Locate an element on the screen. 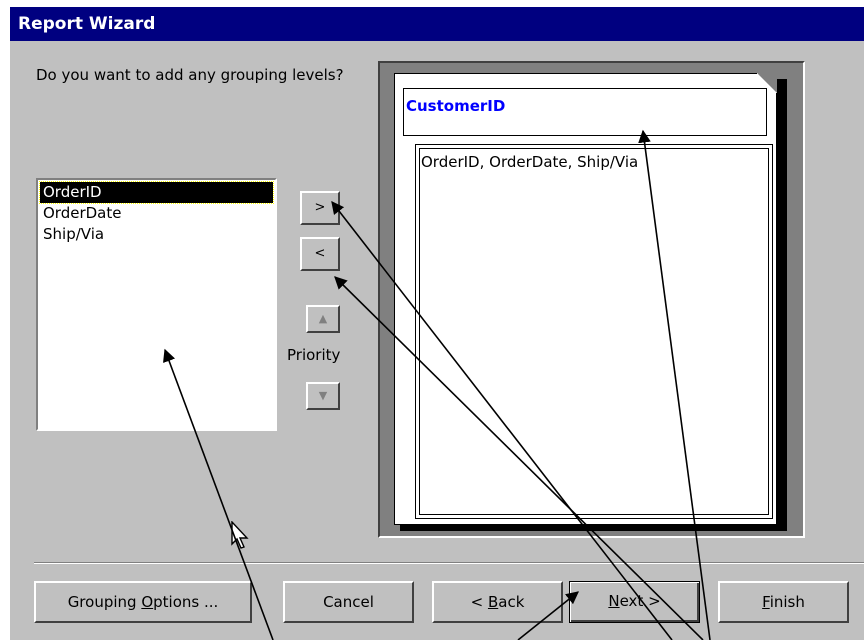  field-item-orderid: OrderID is located at coordinates (156, 192).